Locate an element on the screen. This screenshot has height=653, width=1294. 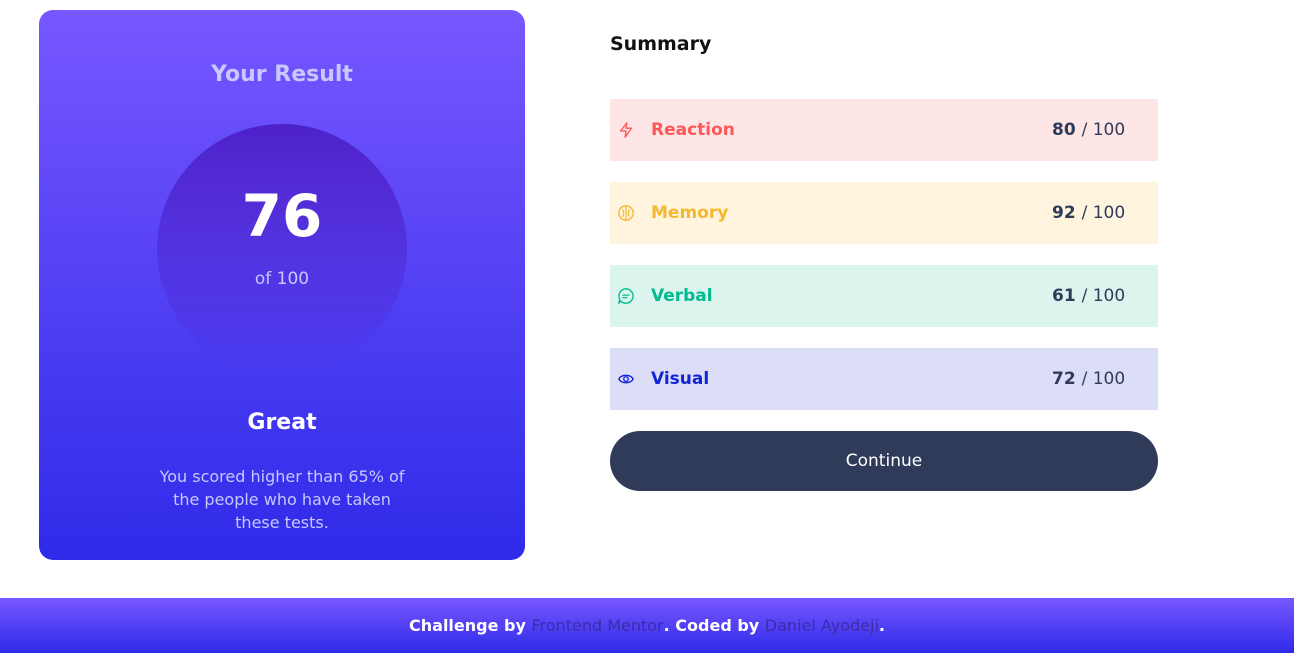
footer-middle: . Coded by is located at coordinates (711, 625).